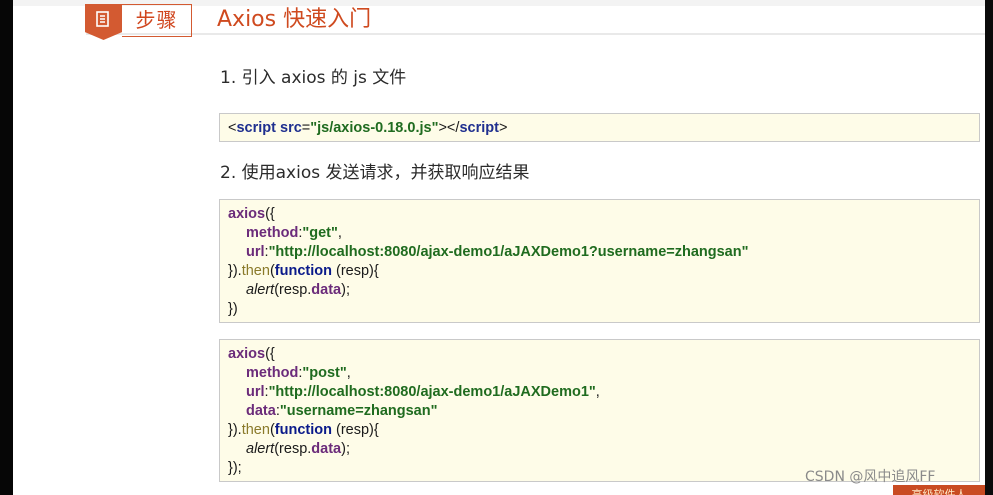 The width and height of the screenshot is (993, 495). I want to click on badge-label: 步骤, so click(156, 20).